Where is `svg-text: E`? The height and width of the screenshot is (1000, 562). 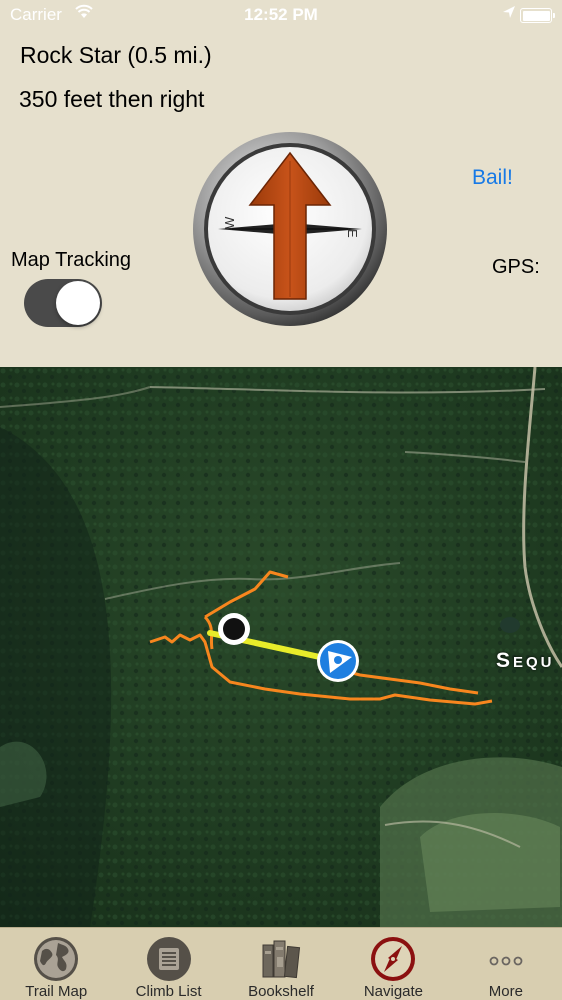 svg-text: E is located at coordinates (352, 233).